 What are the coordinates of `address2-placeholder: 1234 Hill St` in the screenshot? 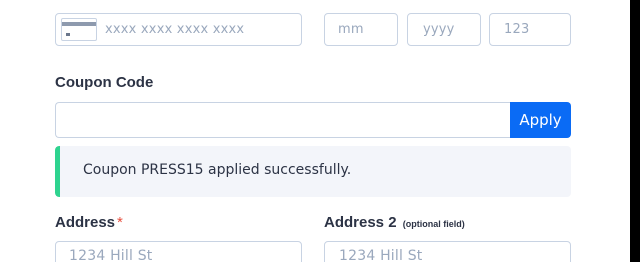 It's located at (381, 255).